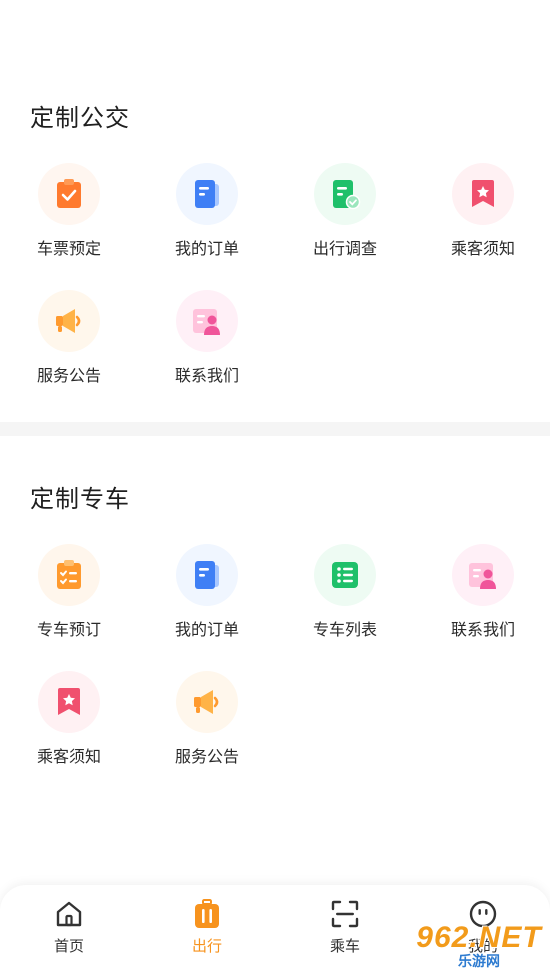 This screenshot has height=977, width=550. What do you see at coordinates (68, 249) in the screenshot?
I see `bus-item-label: 车票预定` at bounding box center [68, 249].